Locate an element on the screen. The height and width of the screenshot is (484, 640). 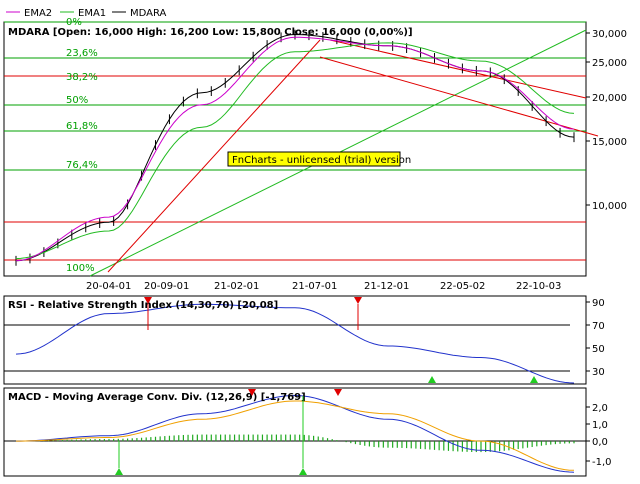
legend: EMA2 EMA1 MDARA is located at coordinates (86, 13).